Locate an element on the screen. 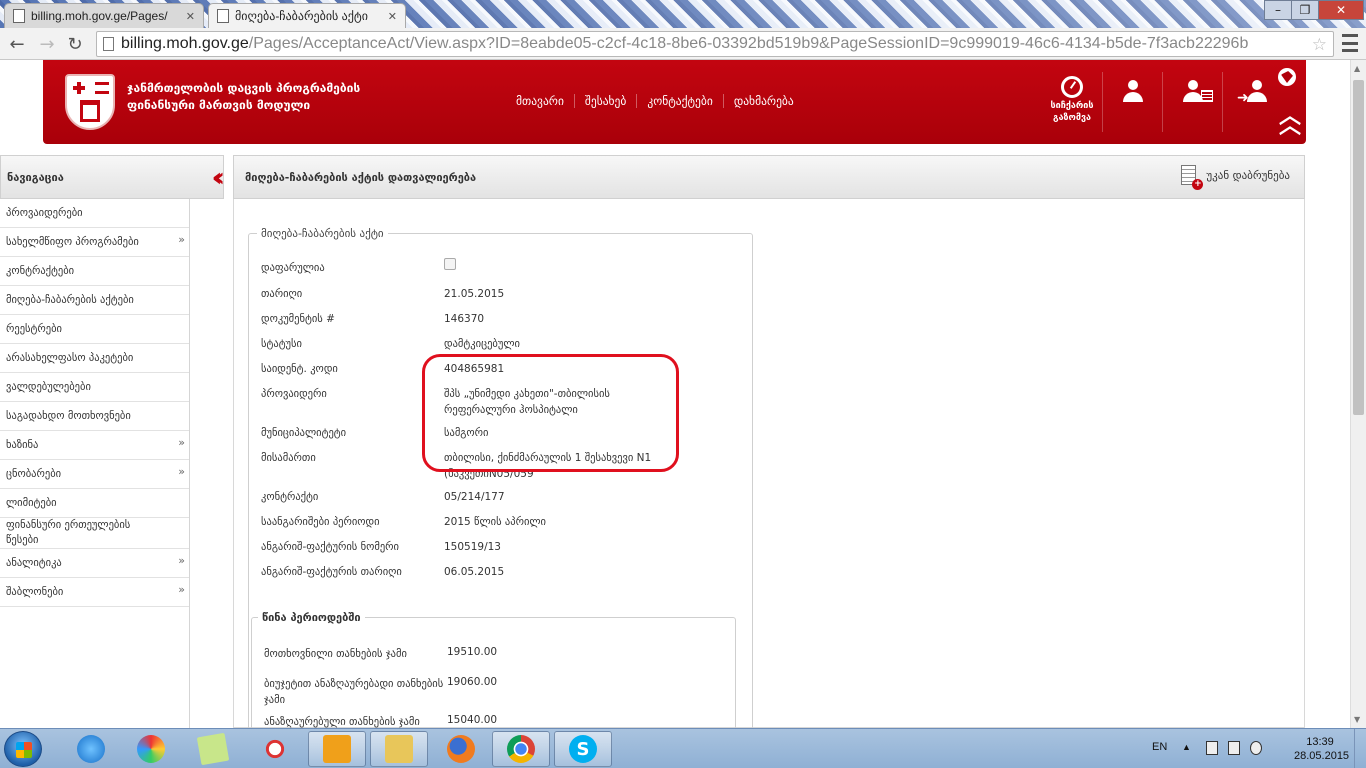  network-tray-icon is located at coordinates (1234, 748).